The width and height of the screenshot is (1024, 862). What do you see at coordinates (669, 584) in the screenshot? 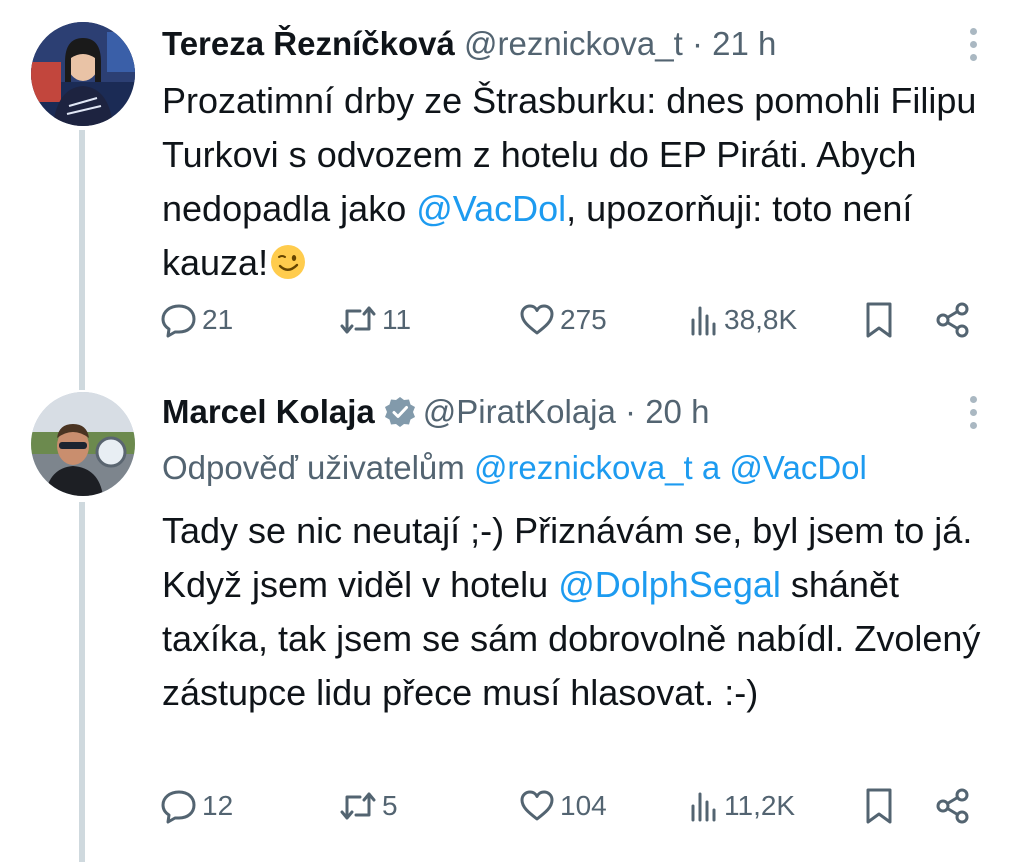
I see `mention-link: @DolphSegal` at bounding box center [669, 584].